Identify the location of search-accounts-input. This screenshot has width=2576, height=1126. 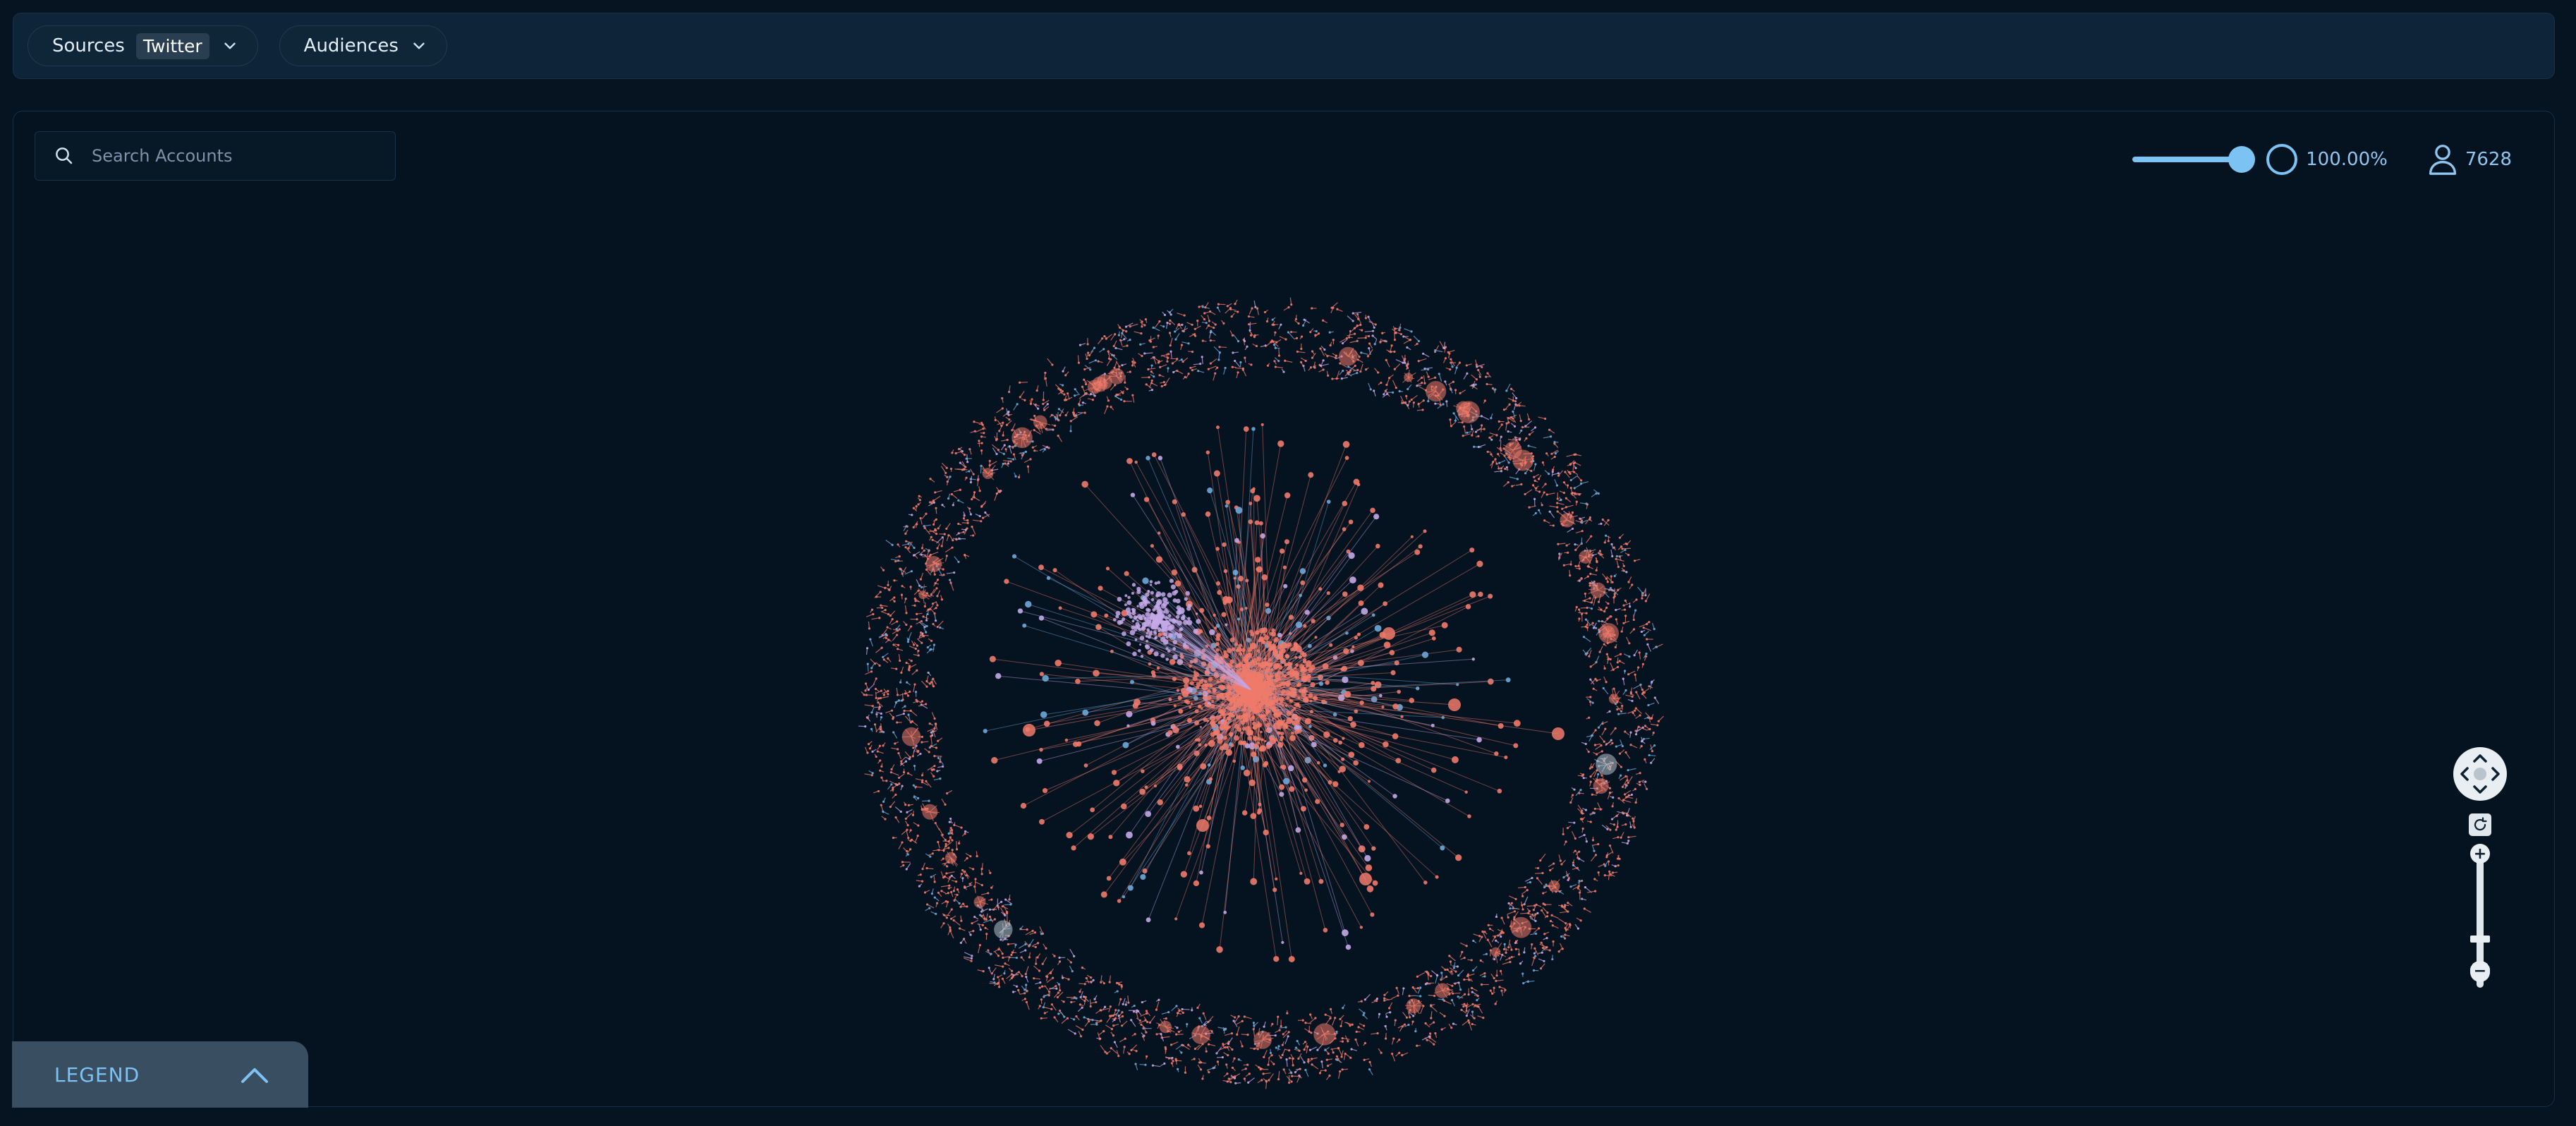
(239, 156).